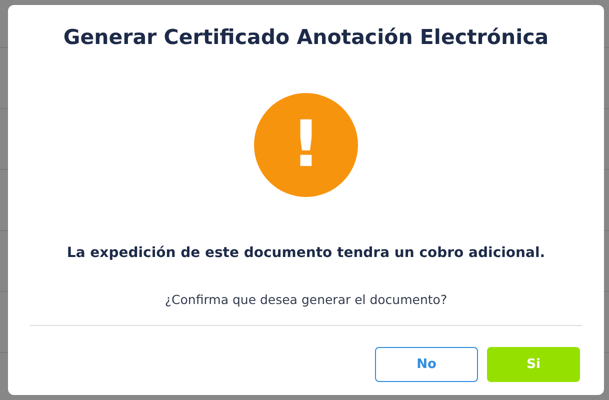 The height and width of the screenshot is (400, 609). Describe the element at coordinates (306, 144) in the screenshot. I see `warning-icon: !` at that location.